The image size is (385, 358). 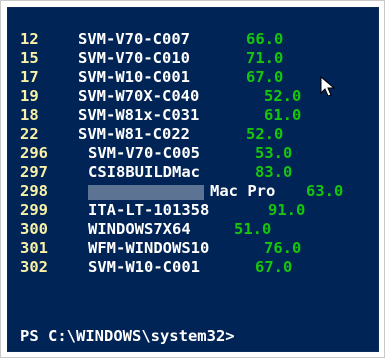 I want to click on redacted-text-block, so click(x=146, y=192).